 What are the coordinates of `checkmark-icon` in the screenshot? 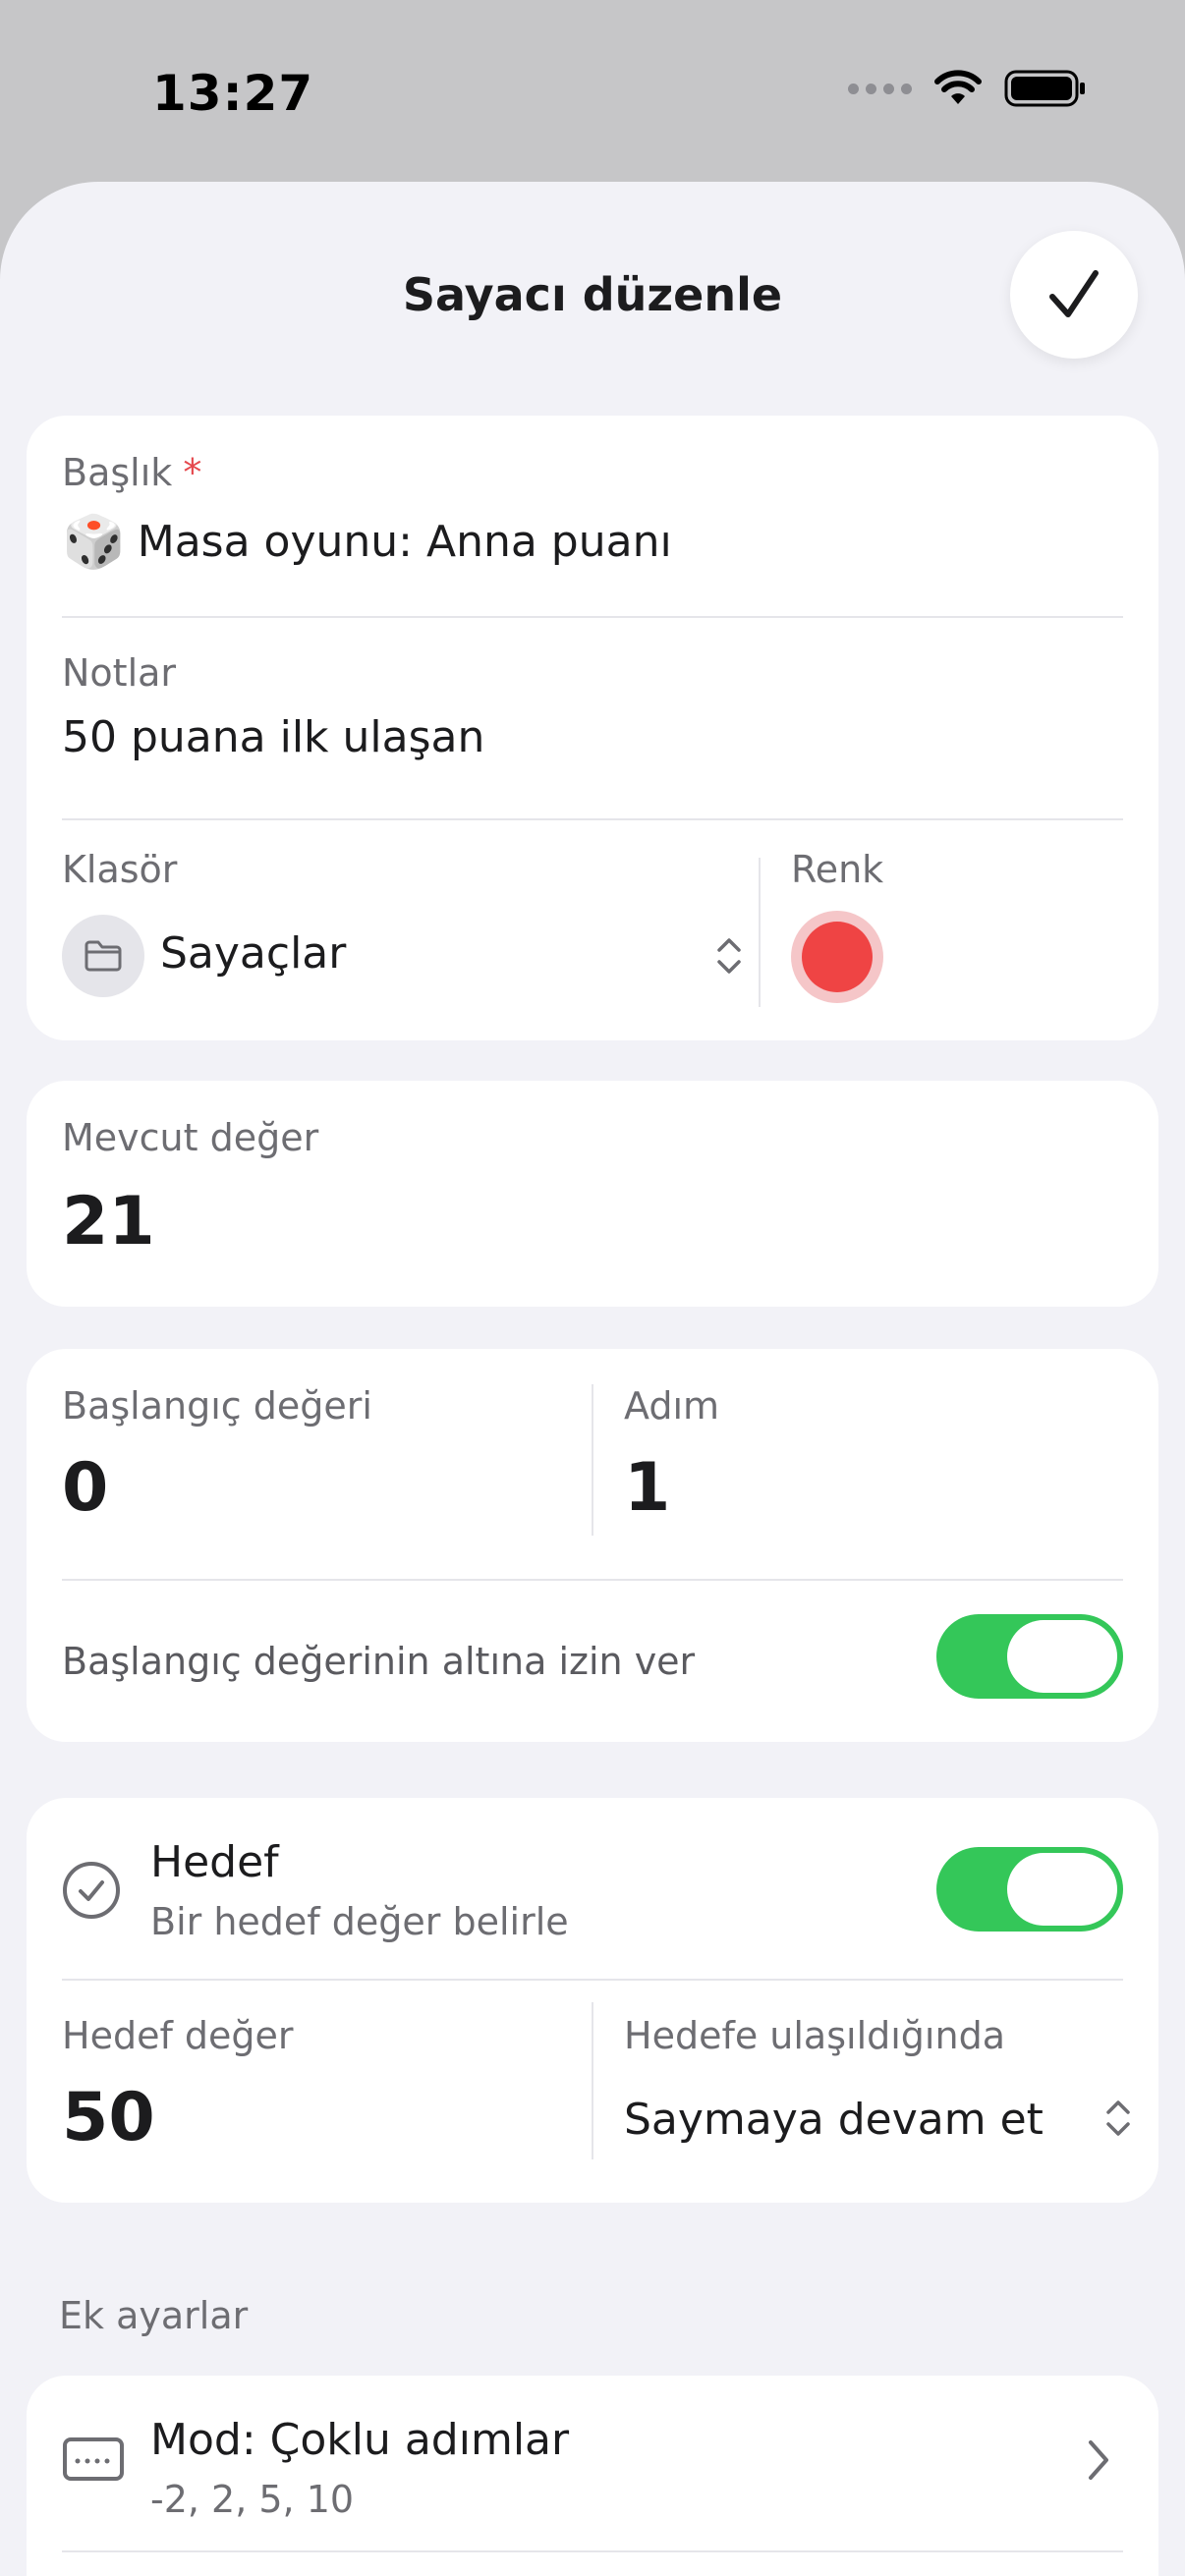 It's located at (1074, 293).